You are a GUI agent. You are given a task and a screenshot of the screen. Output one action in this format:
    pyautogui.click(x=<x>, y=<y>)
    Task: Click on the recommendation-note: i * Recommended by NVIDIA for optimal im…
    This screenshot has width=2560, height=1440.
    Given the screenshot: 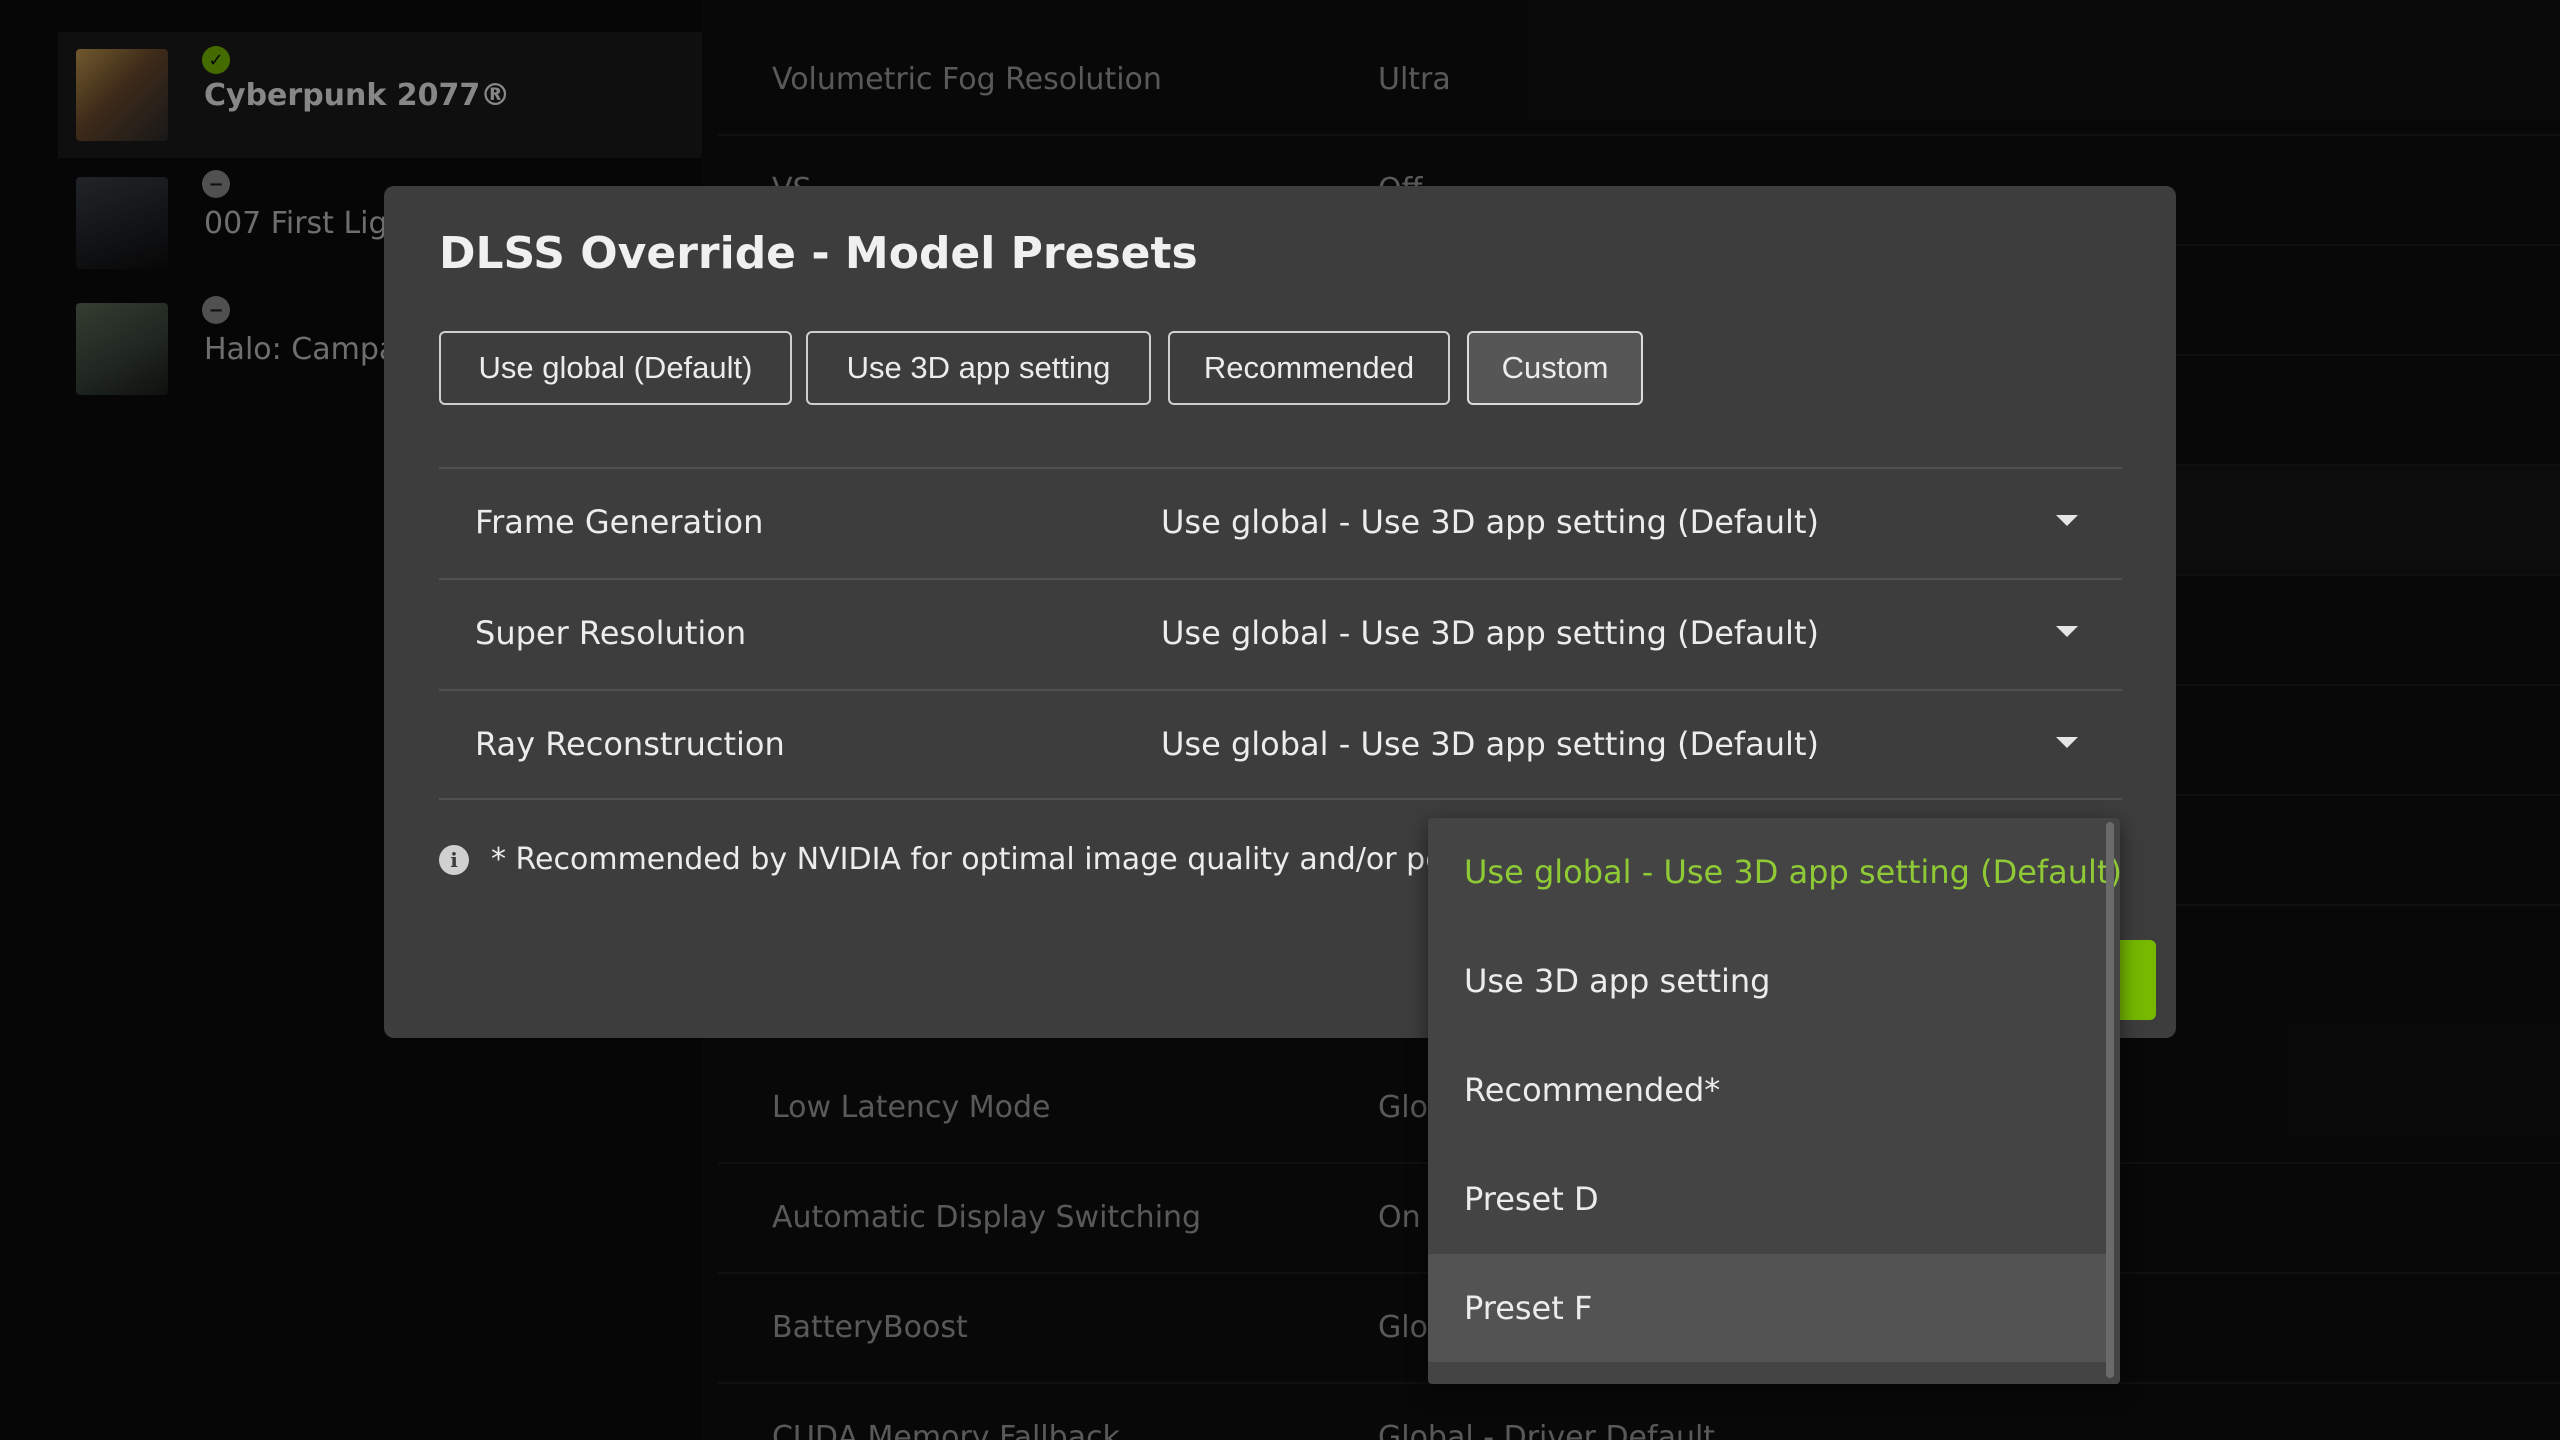 What is the action you would take?
    pyautogui.click(x=939, y=859)
    